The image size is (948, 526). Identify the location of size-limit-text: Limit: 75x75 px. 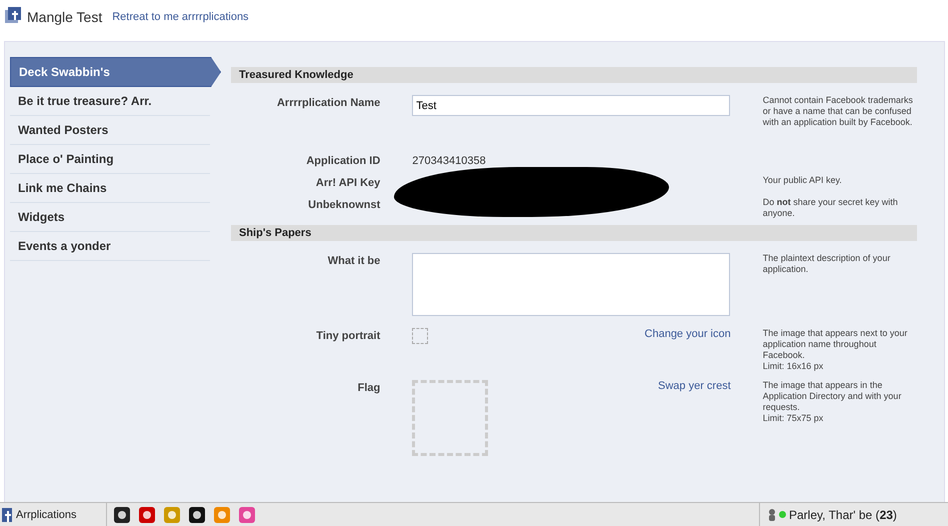
(793, 418).